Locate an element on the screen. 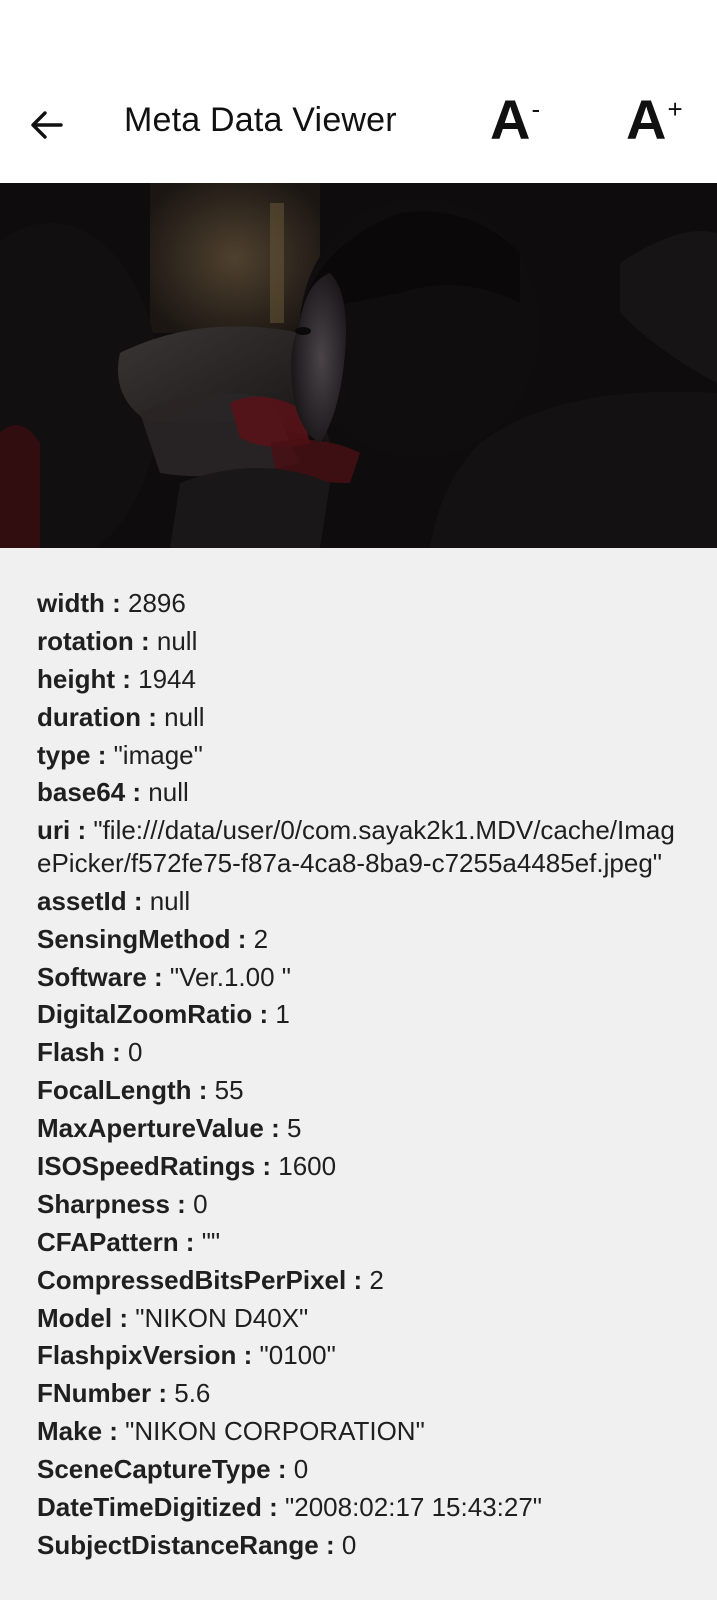  increase-font-button: A + is located at coordinates (654, 122).